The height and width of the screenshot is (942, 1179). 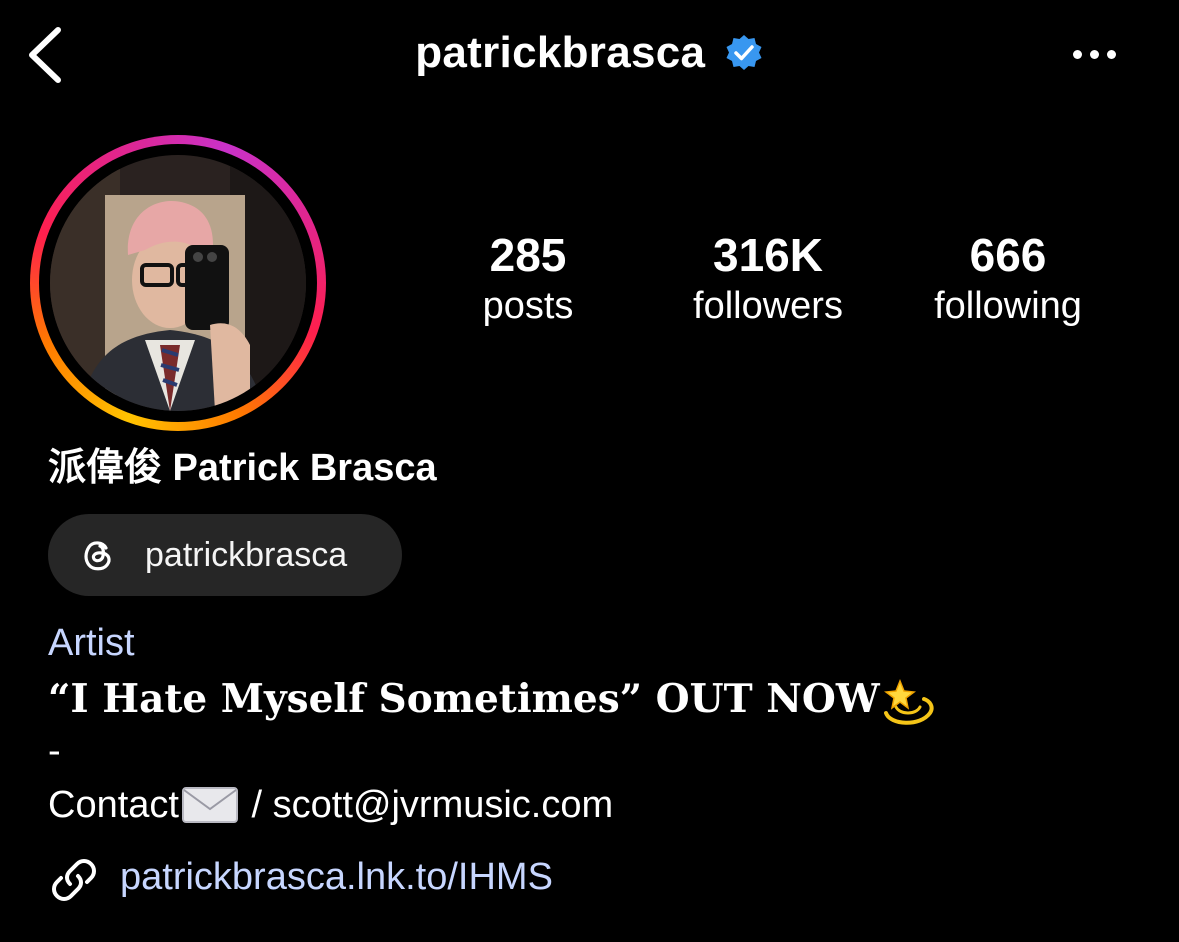 I want to click on following-count: 666 following, so click(x=1008, y=279).